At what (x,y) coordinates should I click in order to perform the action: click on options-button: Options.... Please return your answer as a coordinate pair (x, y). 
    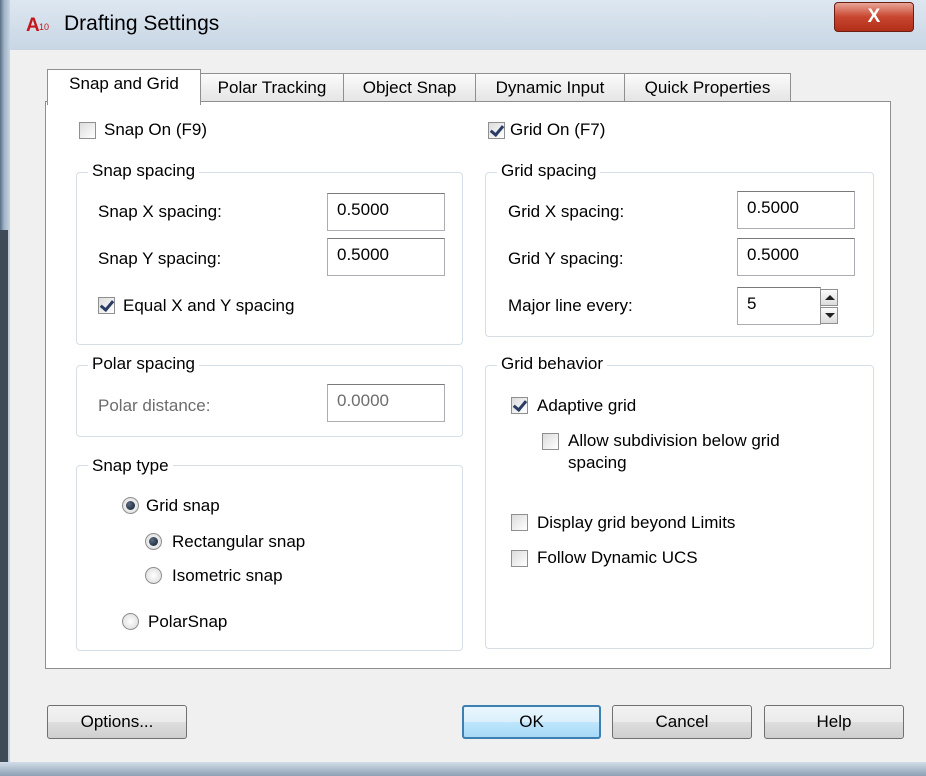
    Looking at the image, I should click on (117, 722).